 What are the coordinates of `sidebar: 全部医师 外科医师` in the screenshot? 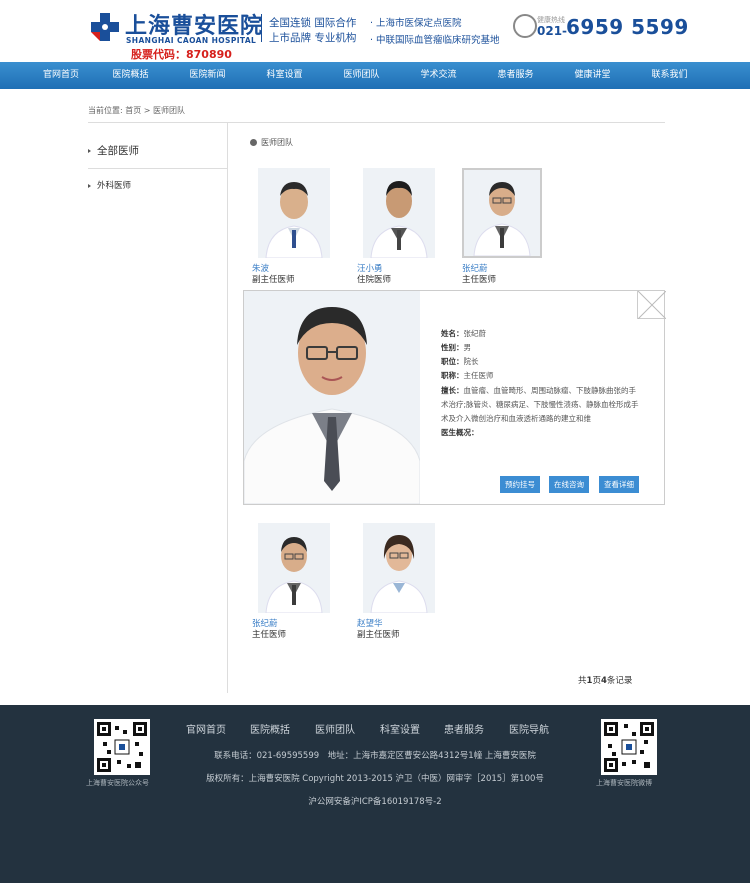 It's located at (158, 408).